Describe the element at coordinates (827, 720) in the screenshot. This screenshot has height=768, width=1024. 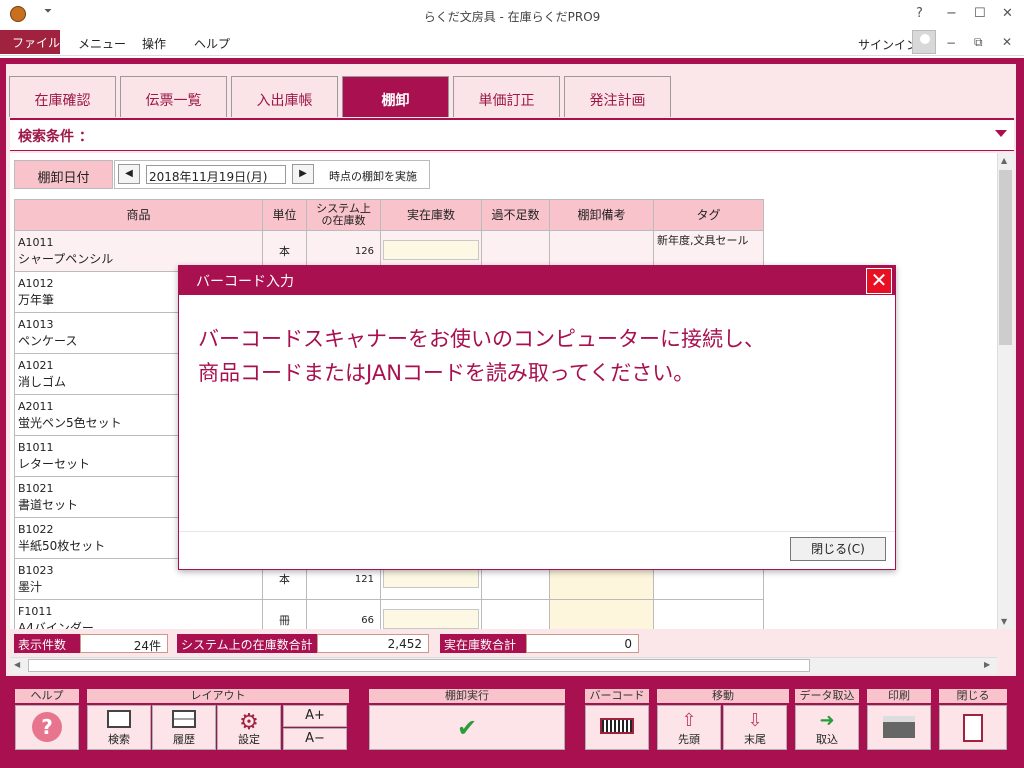
I see `import-arrow-icon: ➜` at that location.